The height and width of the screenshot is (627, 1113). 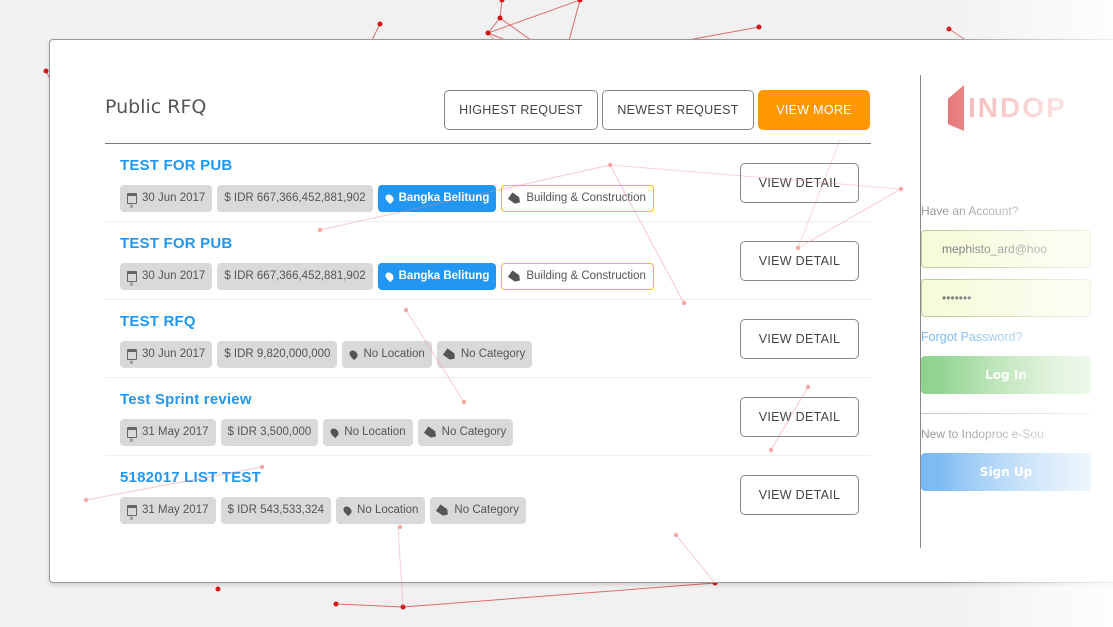 I want to click on forgot-password-link: Forgot Password?, so click(x=971, y=337).